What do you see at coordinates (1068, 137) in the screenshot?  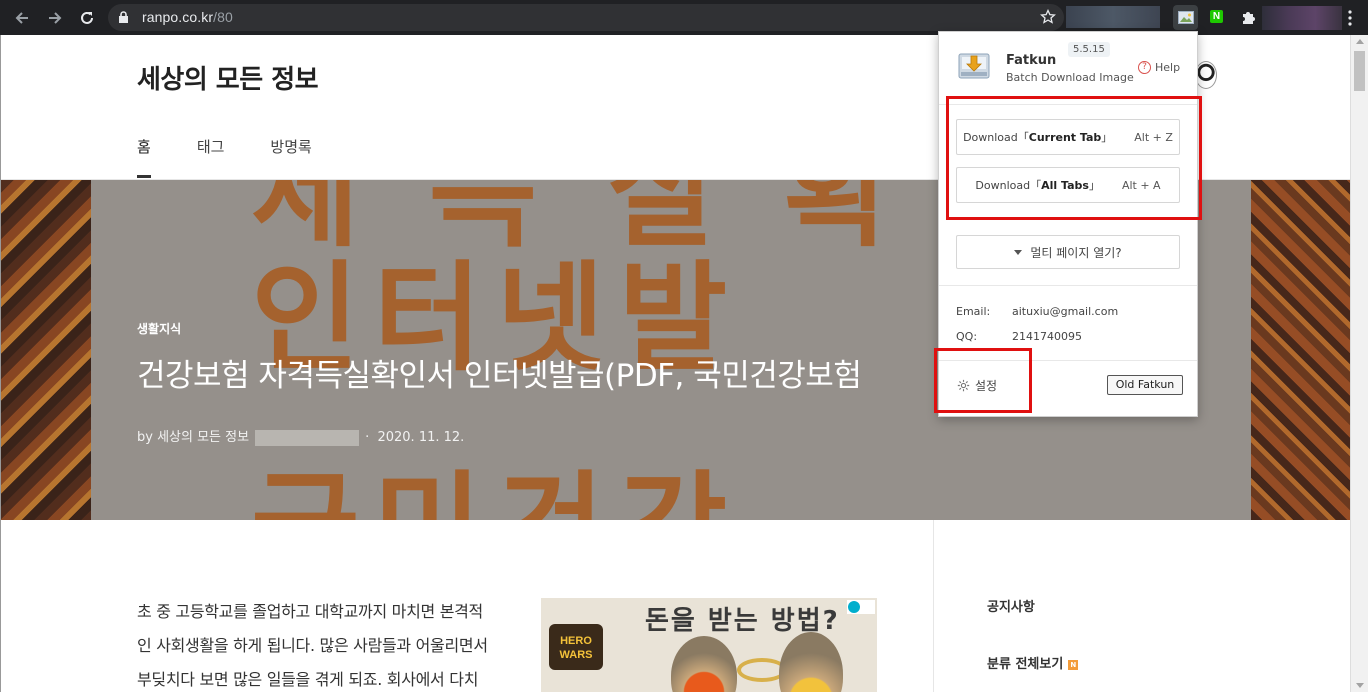 I see `download-current-tab-button: Download「 Current Tab」 Alt + Z` at bounding box center [1068, 137].